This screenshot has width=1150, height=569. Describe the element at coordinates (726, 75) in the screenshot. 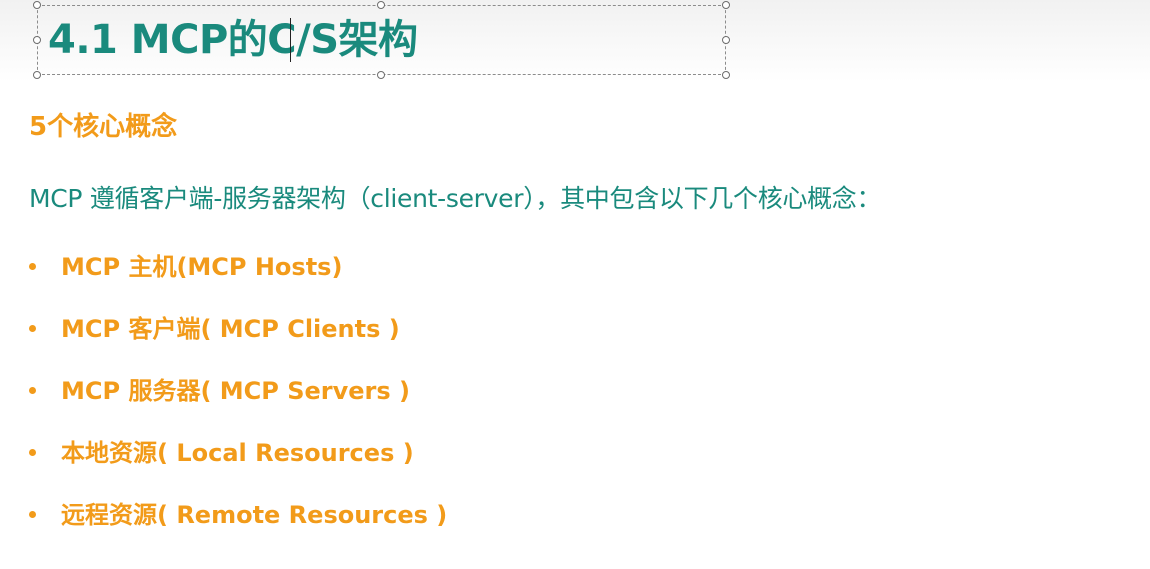

I see `resize-handle-bottom-right` at that location.